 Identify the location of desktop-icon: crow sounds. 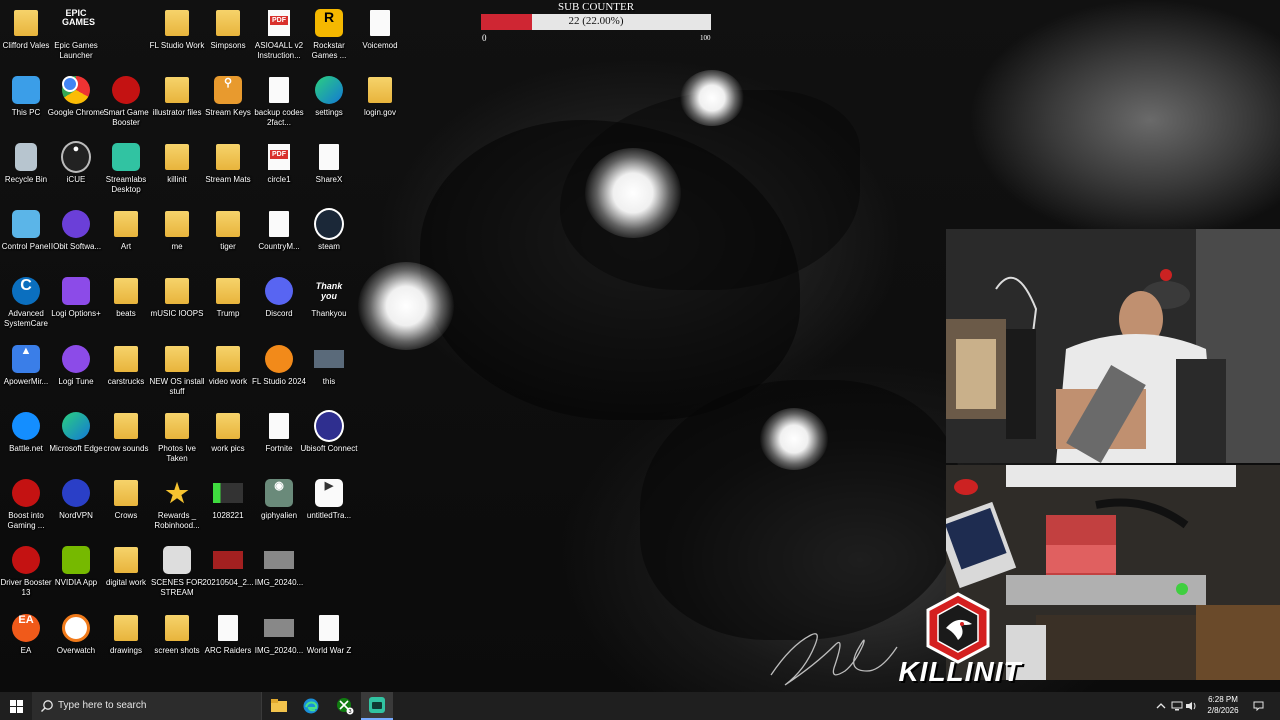
(126, 439).